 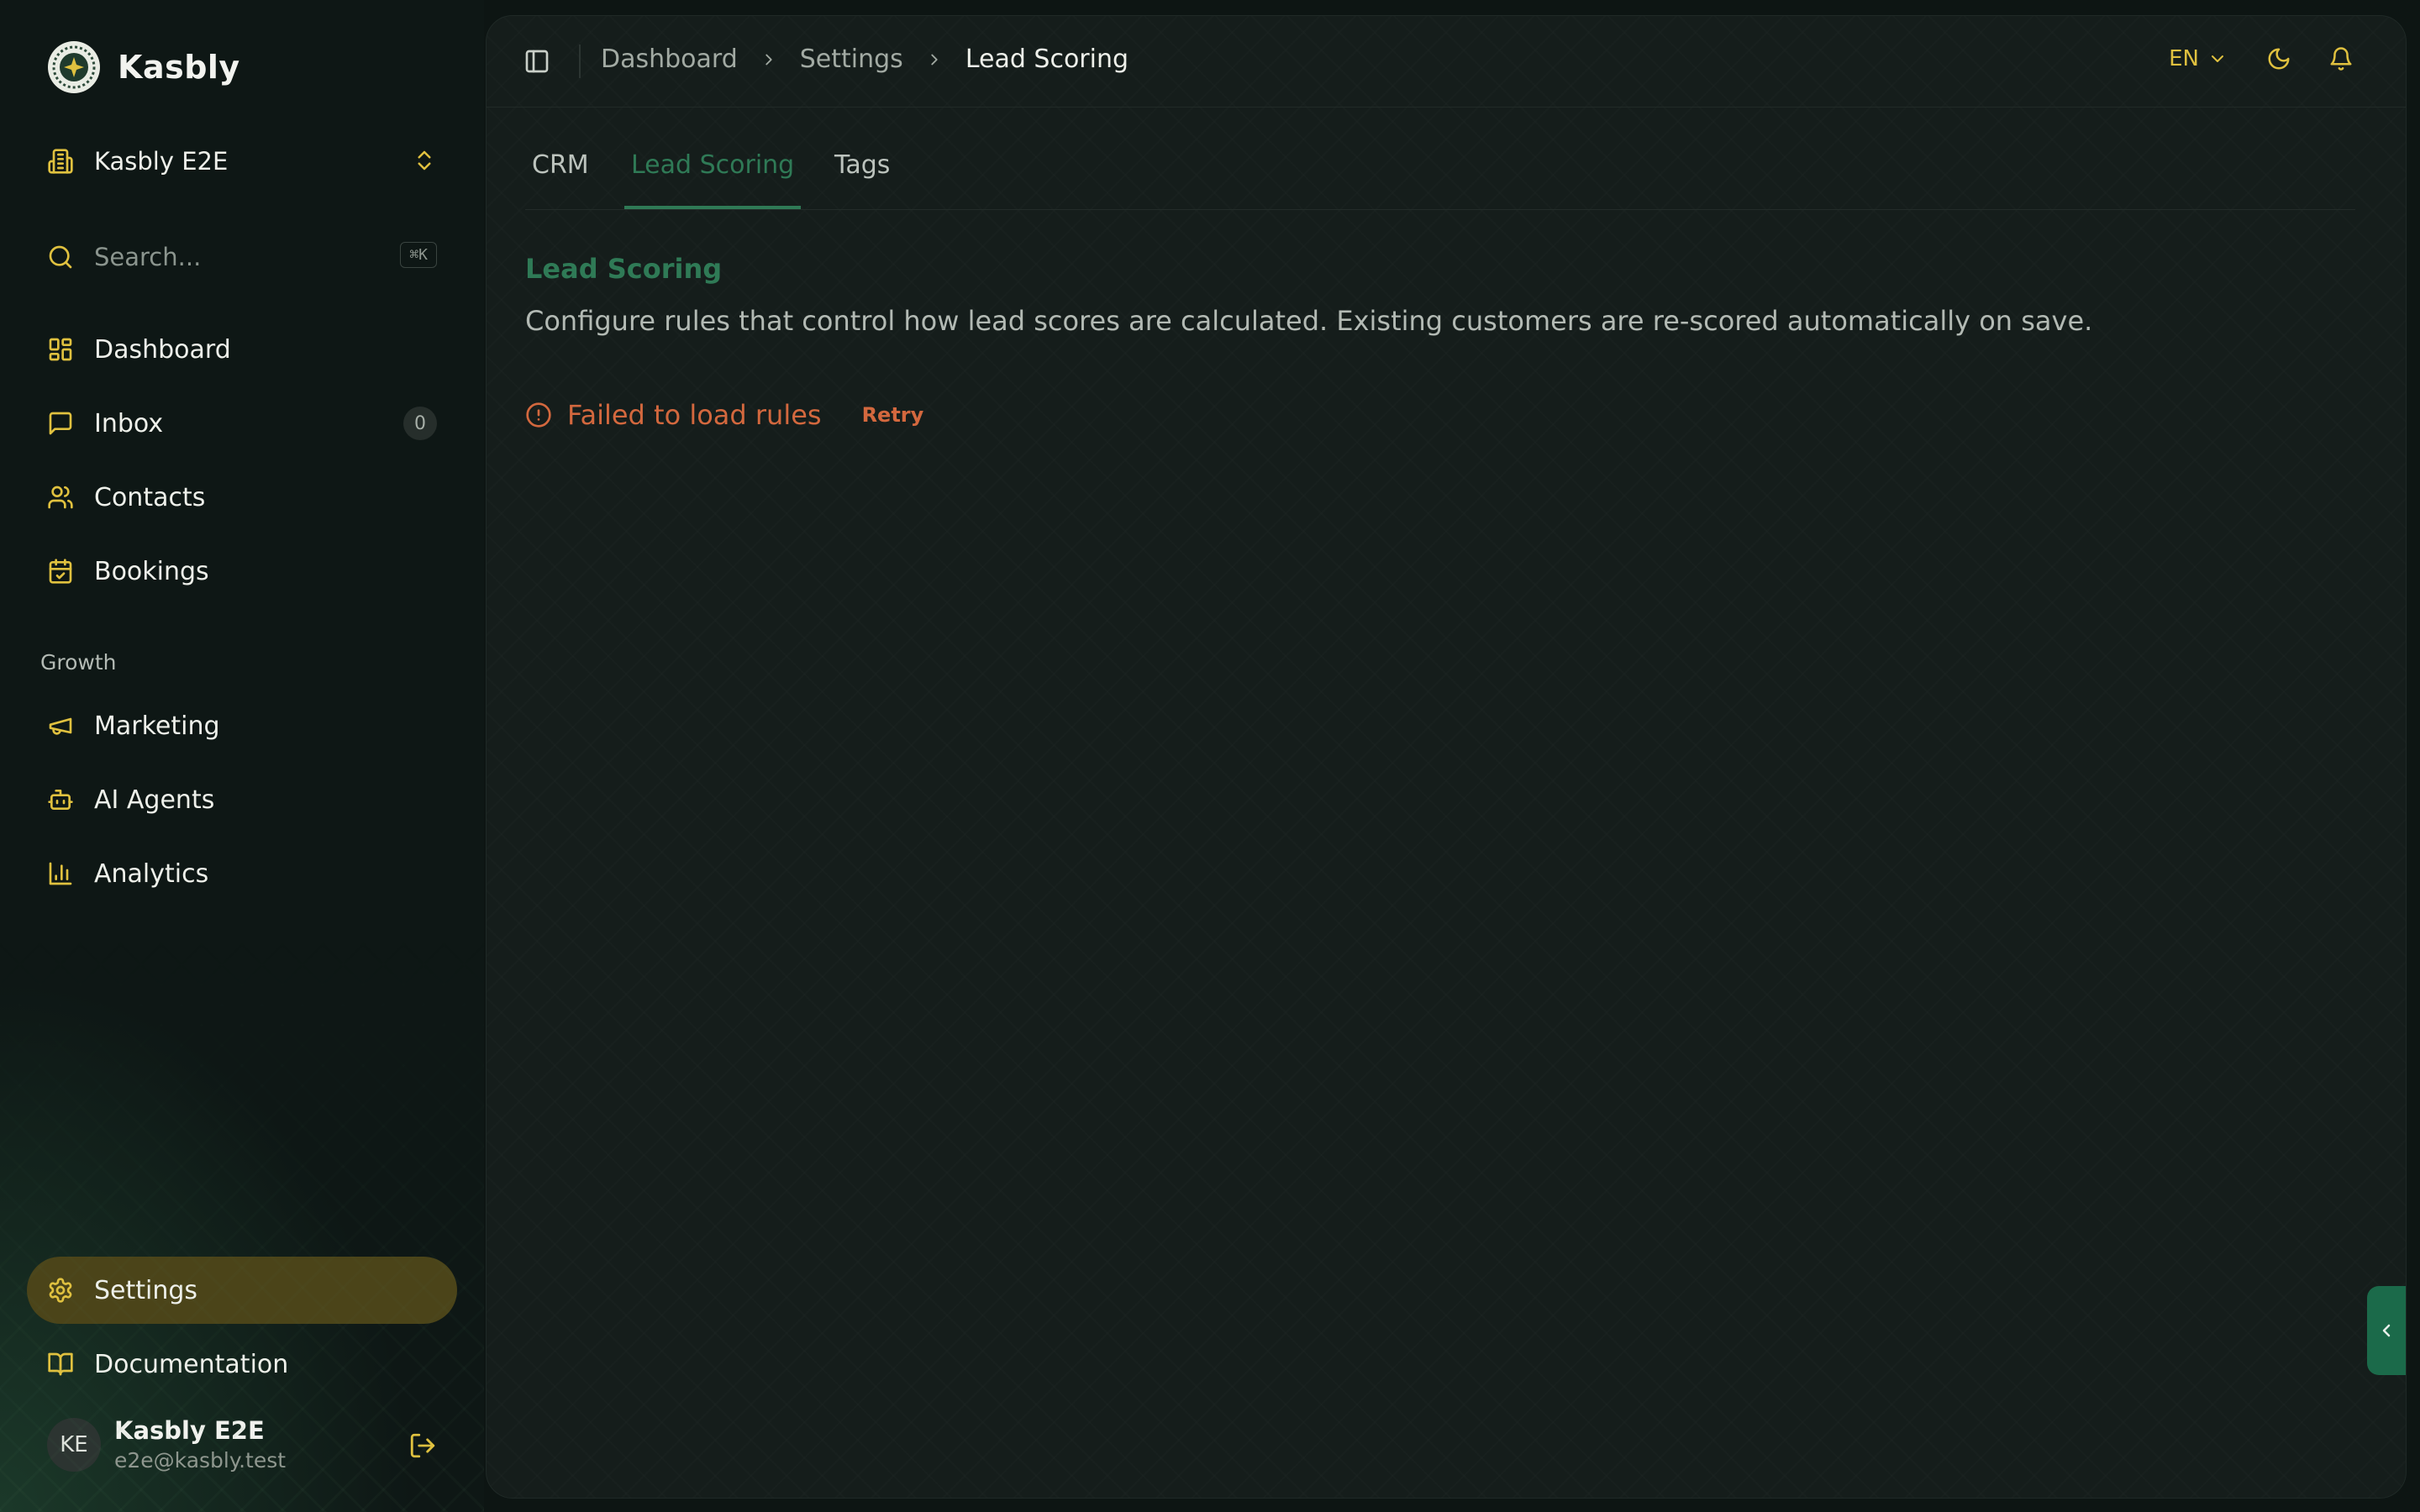 What do you see at coordinates (1047, 59) in the screenshot?
I see `breadcrumb-current: Lead Scoring` at bounding box center [1047, 59].